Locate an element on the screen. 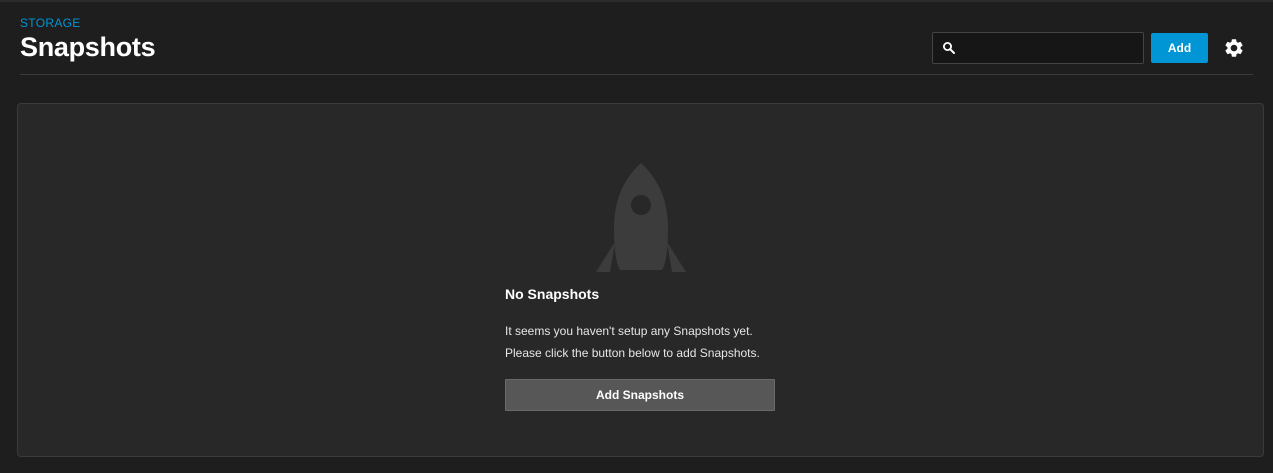 This screenshot has width=1273, height=473. empty-state-title: No Snapshots is located at coordinates (552, 294).